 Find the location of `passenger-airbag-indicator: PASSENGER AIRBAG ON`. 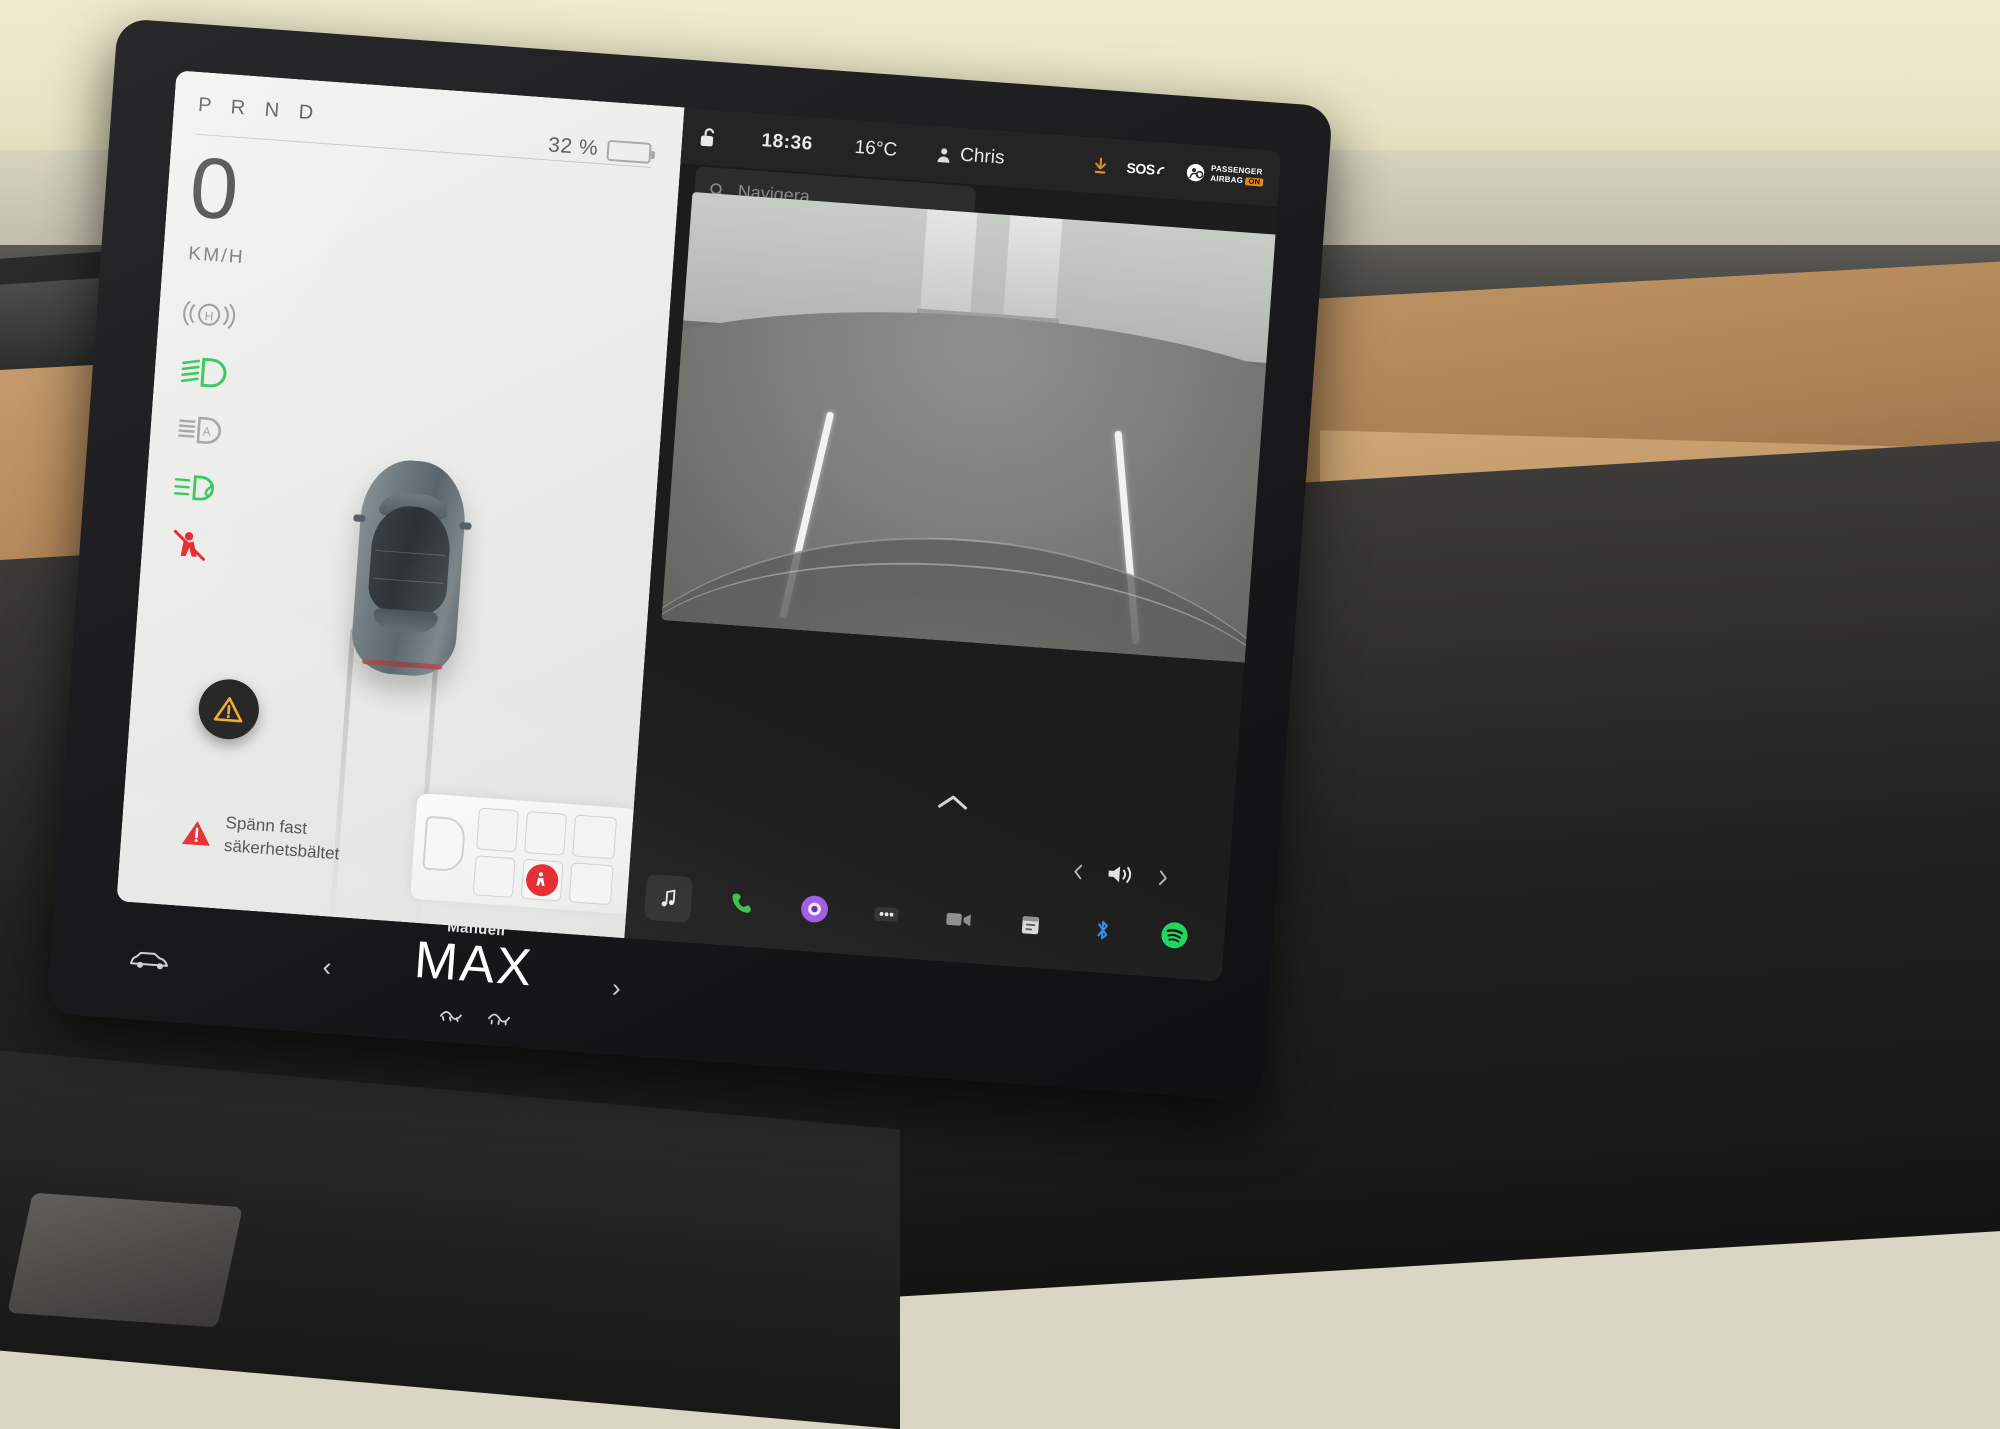

passenger-airbag-indicator: PASSENGER AIRBAG ON is located at coordinates (1224, 175).